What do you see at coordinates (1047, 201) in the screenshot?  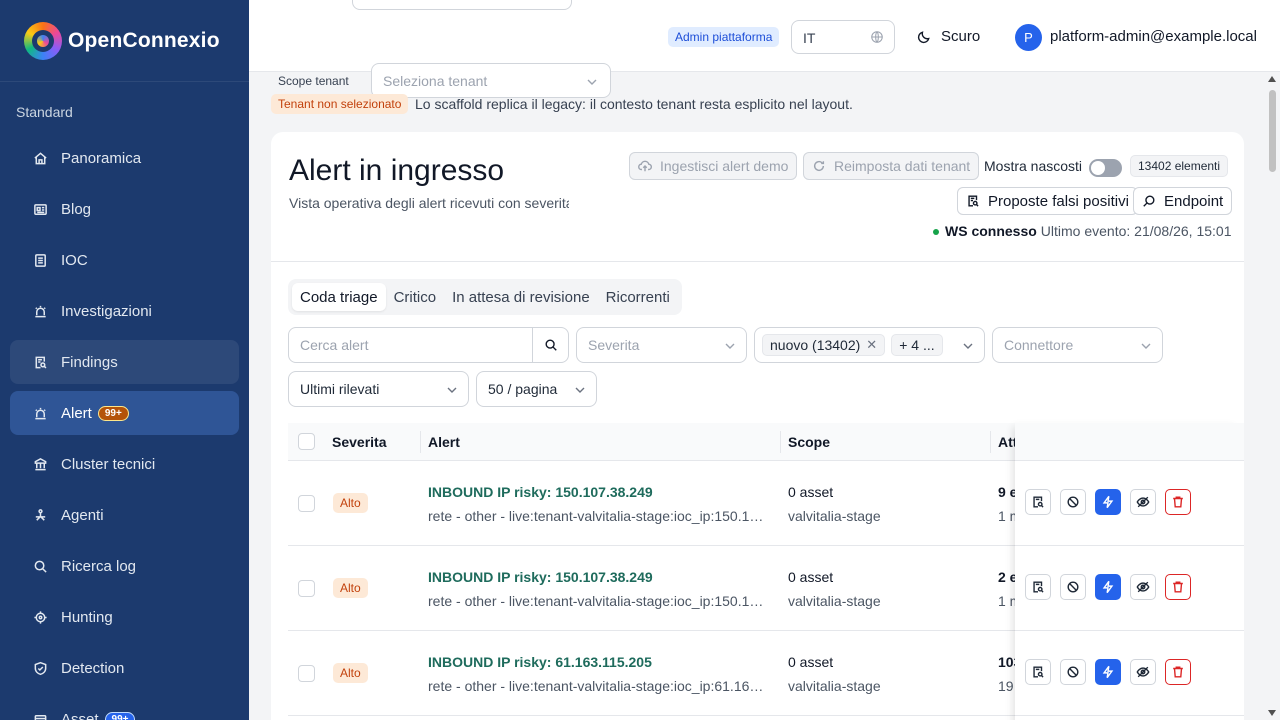 I see `false-positive-proposals-button: Proposte falsi positivi` at bounding box center [1047, 201].